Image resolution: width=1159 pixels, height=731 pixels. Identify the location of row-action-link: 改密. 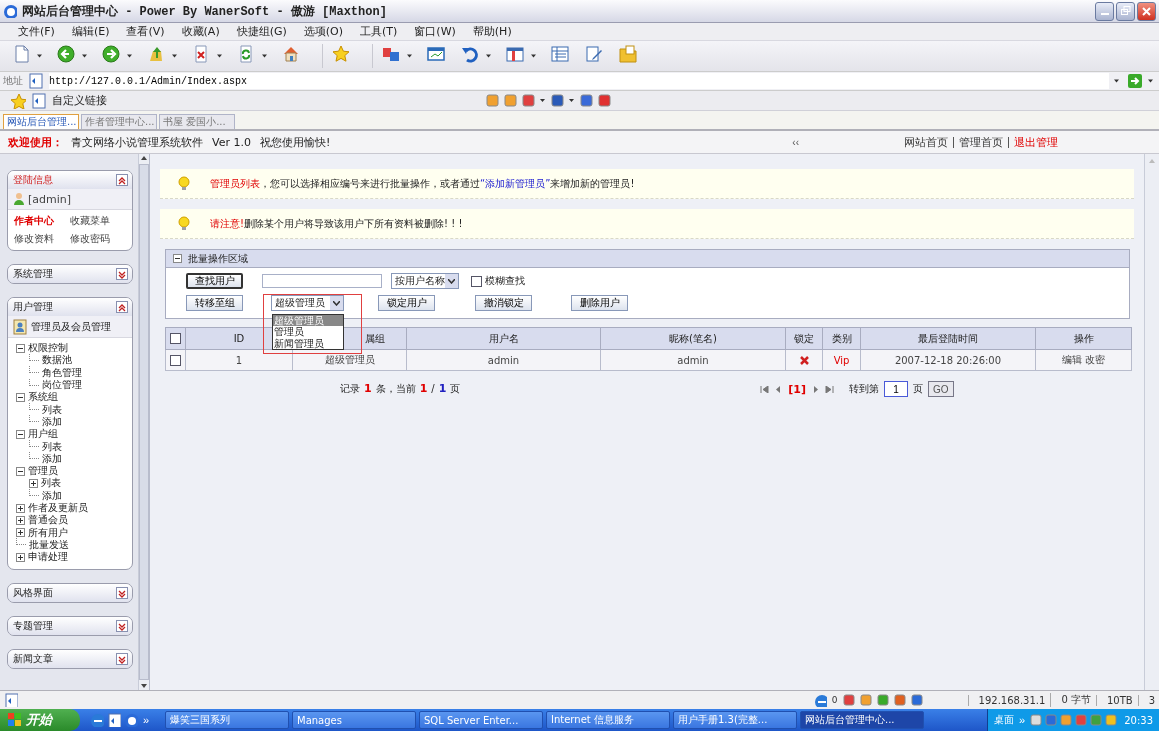
(1095, 359).